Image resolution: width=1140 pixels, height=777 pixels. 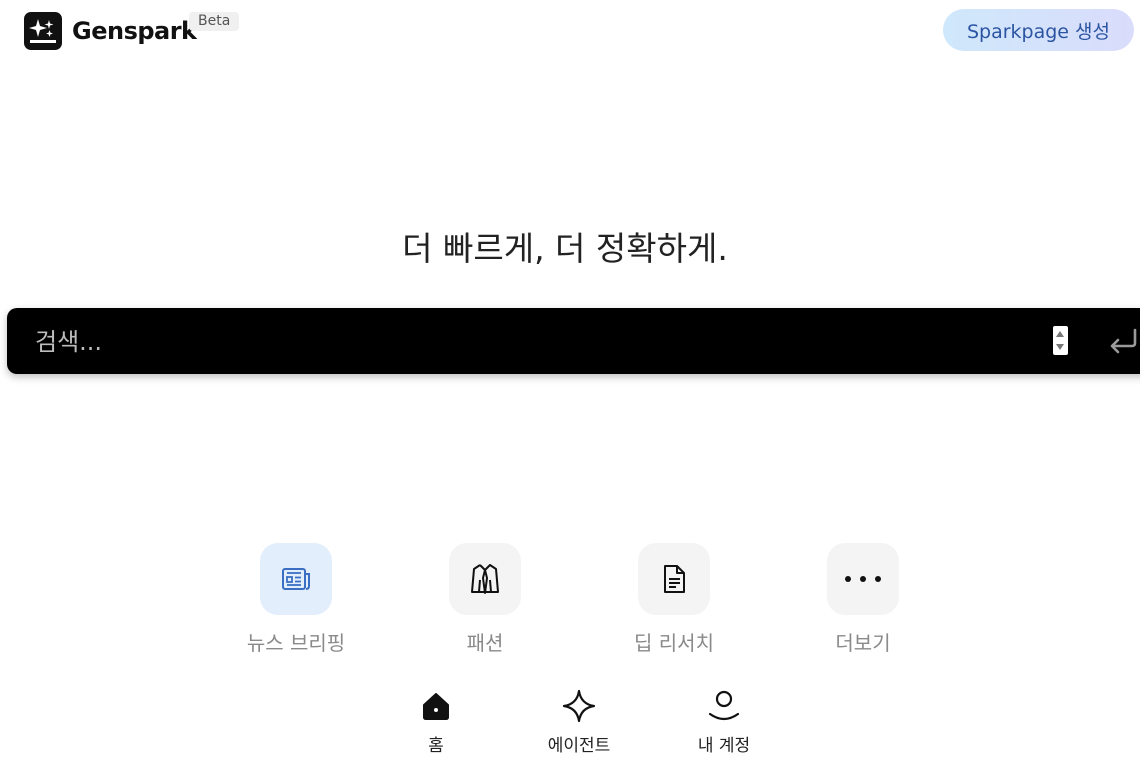 I want to click on deep-research-tile, so click(x=674, y=579).